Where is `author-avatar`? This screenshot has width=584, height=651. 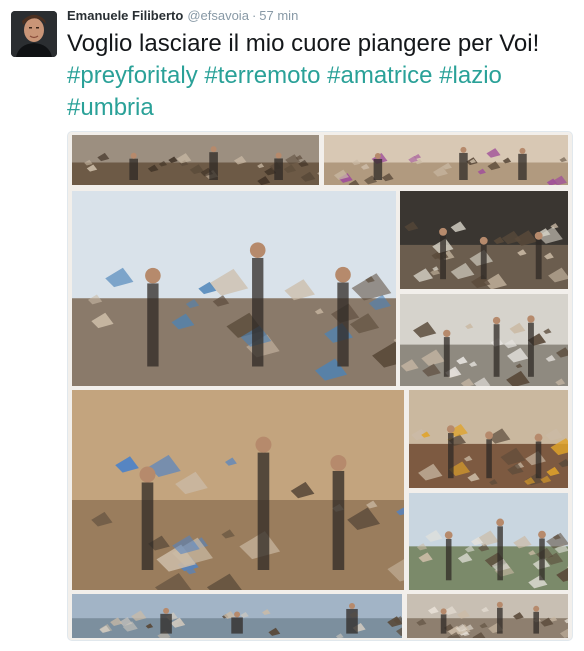
author-avatar is located at coordinates (34, 34).